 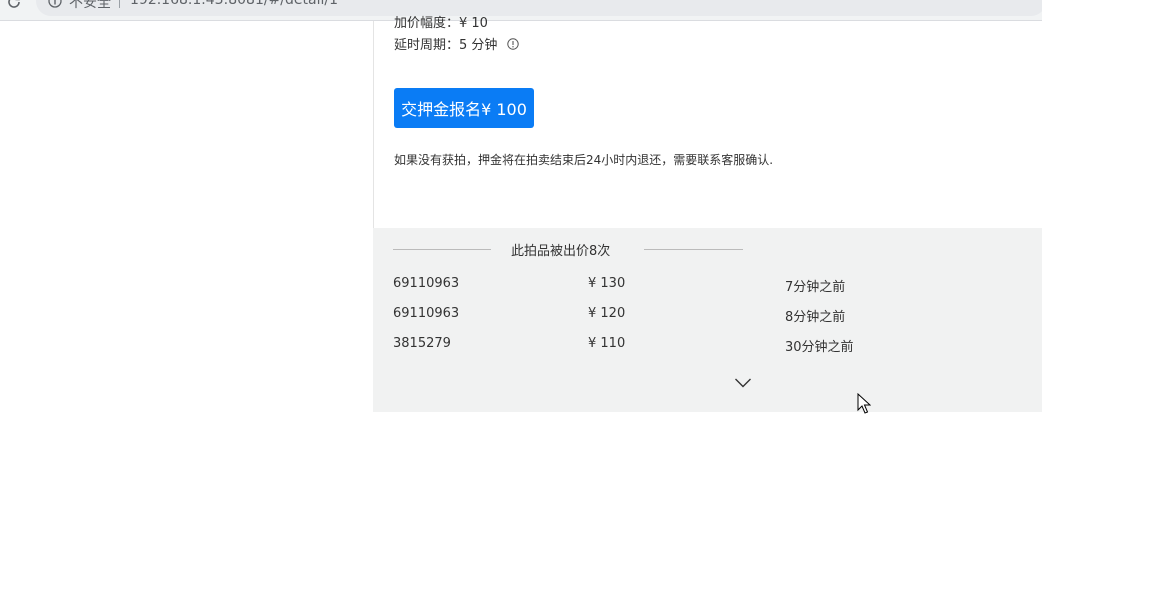 I want to click on browser-address-bar: 不安全 192.168.1.43:8081/#/detail/1, so click(x=521, y=10).